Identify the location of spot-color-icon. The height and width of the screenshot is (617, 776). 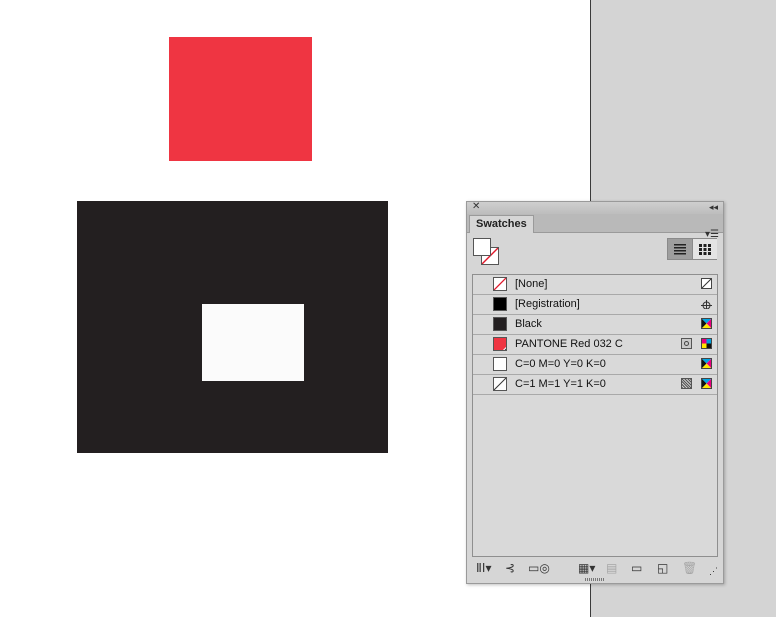
(686, 343).